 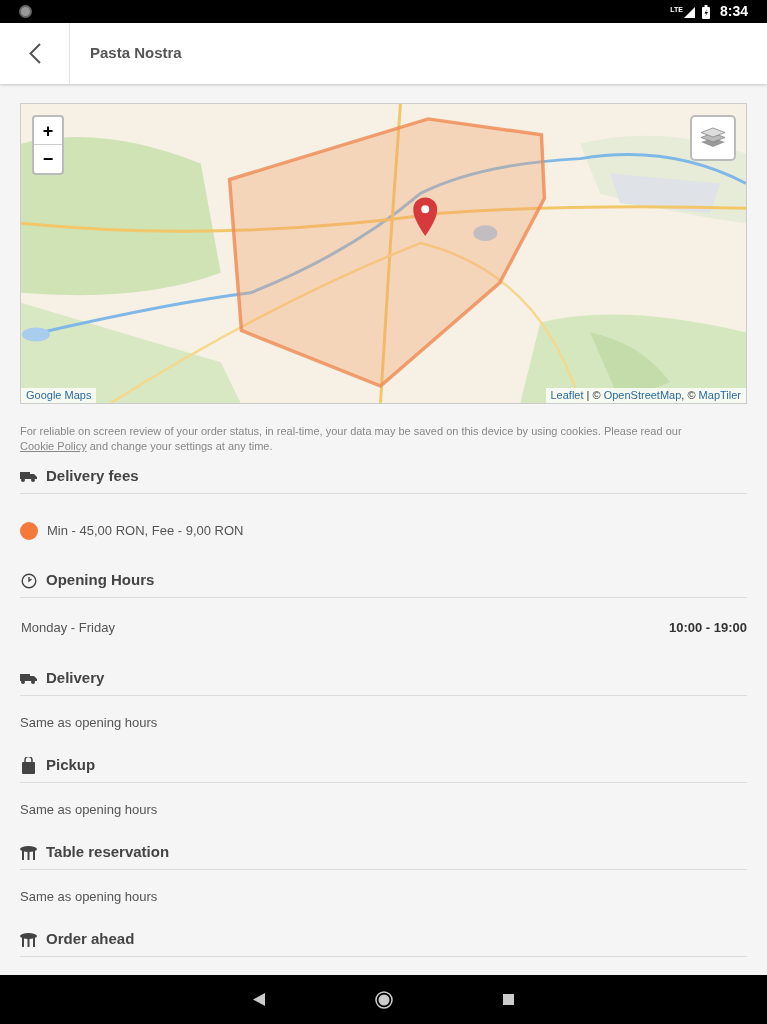 What do you see at coordinates (75, 678) in the screenshot?
I see `section-heading: Delivery` at bounding box center [75, 678].